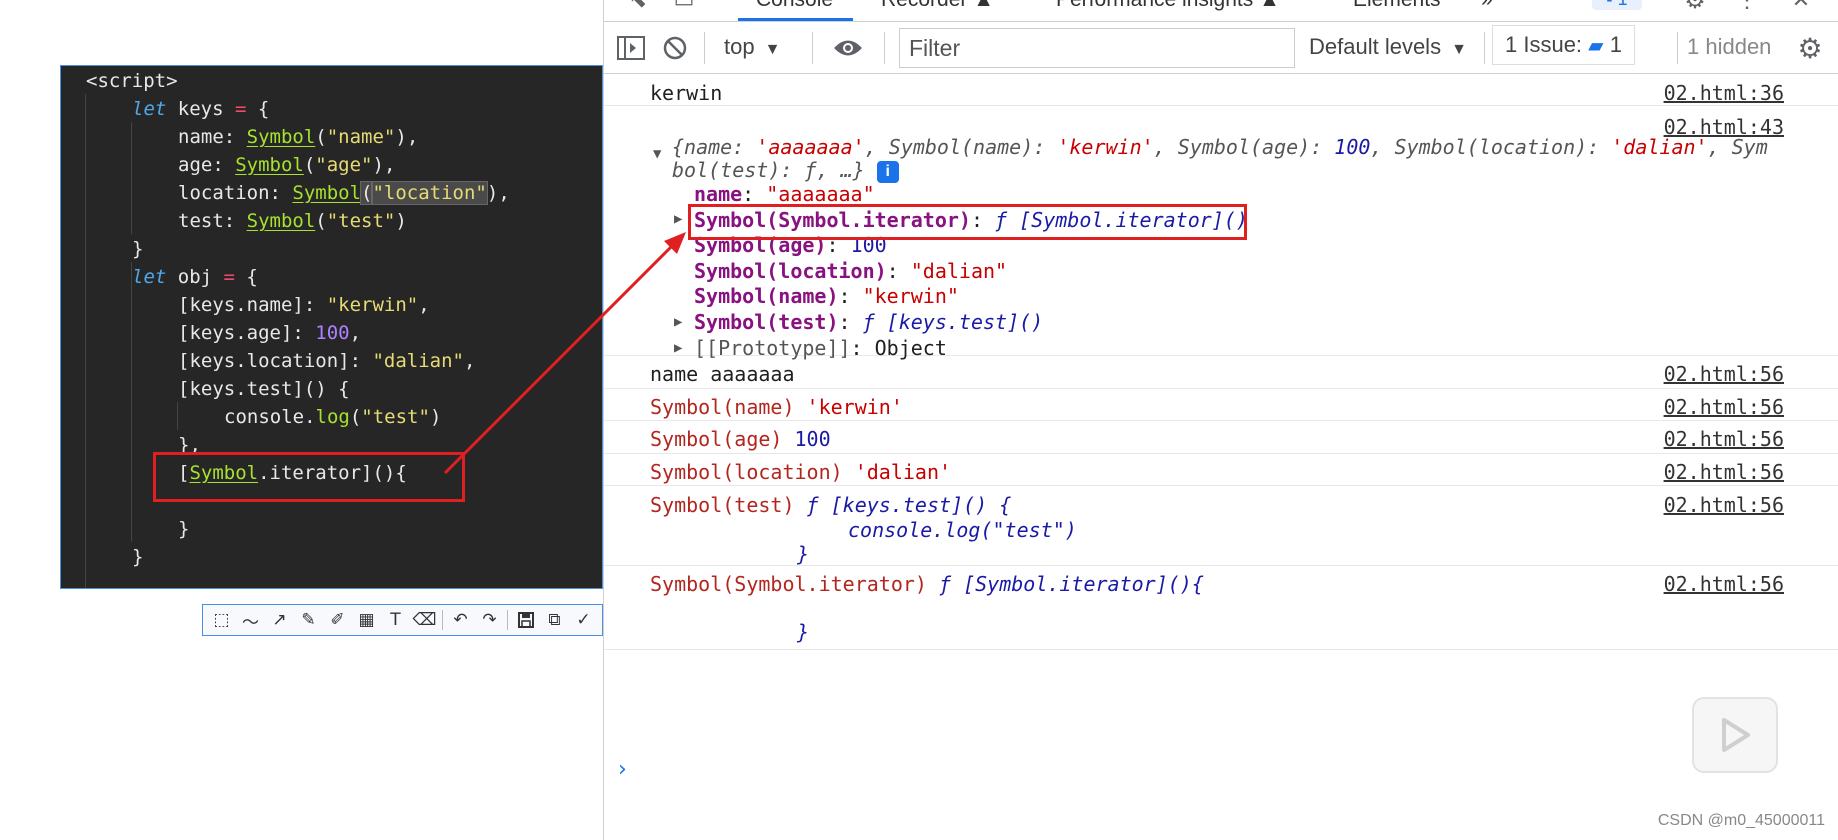 The image size is (1838, 840). What do you see at coordinates (1695, 7) in the screenshot?
I see `settings-icon: ⚙` at bounding box center [1695, 7].